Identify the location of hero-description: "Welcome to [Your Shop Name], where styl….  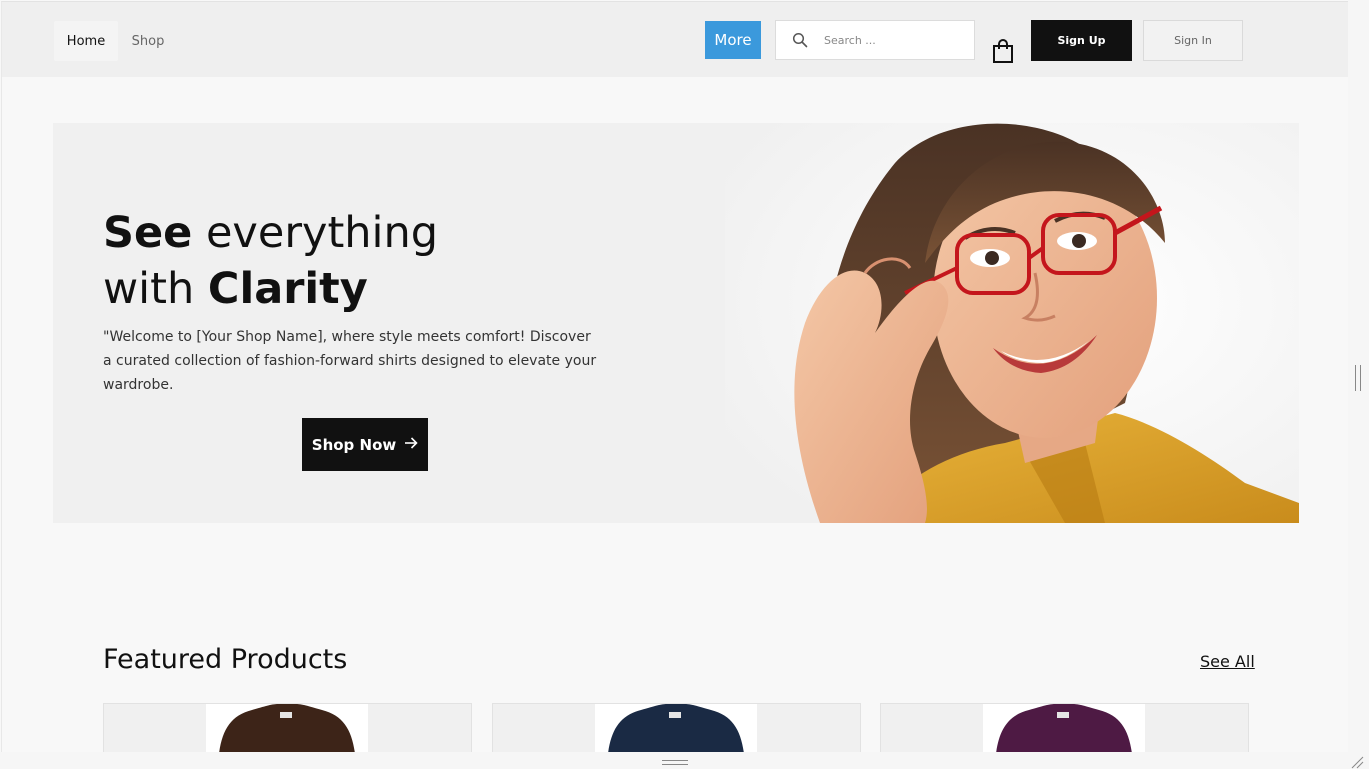
(350, 361).